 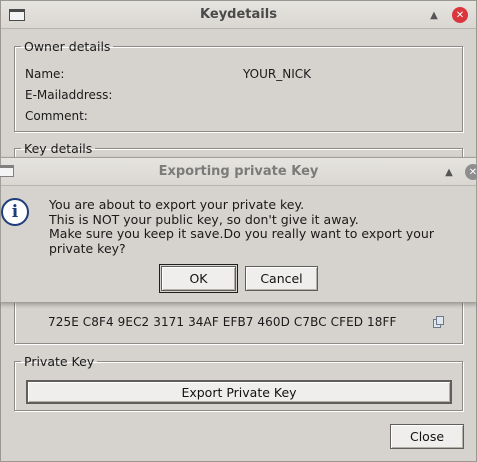 What do you see at coordinates (58, 148) in the screenshot?
I see `key-details-legend: Key details` at bounding box center [58, 148].